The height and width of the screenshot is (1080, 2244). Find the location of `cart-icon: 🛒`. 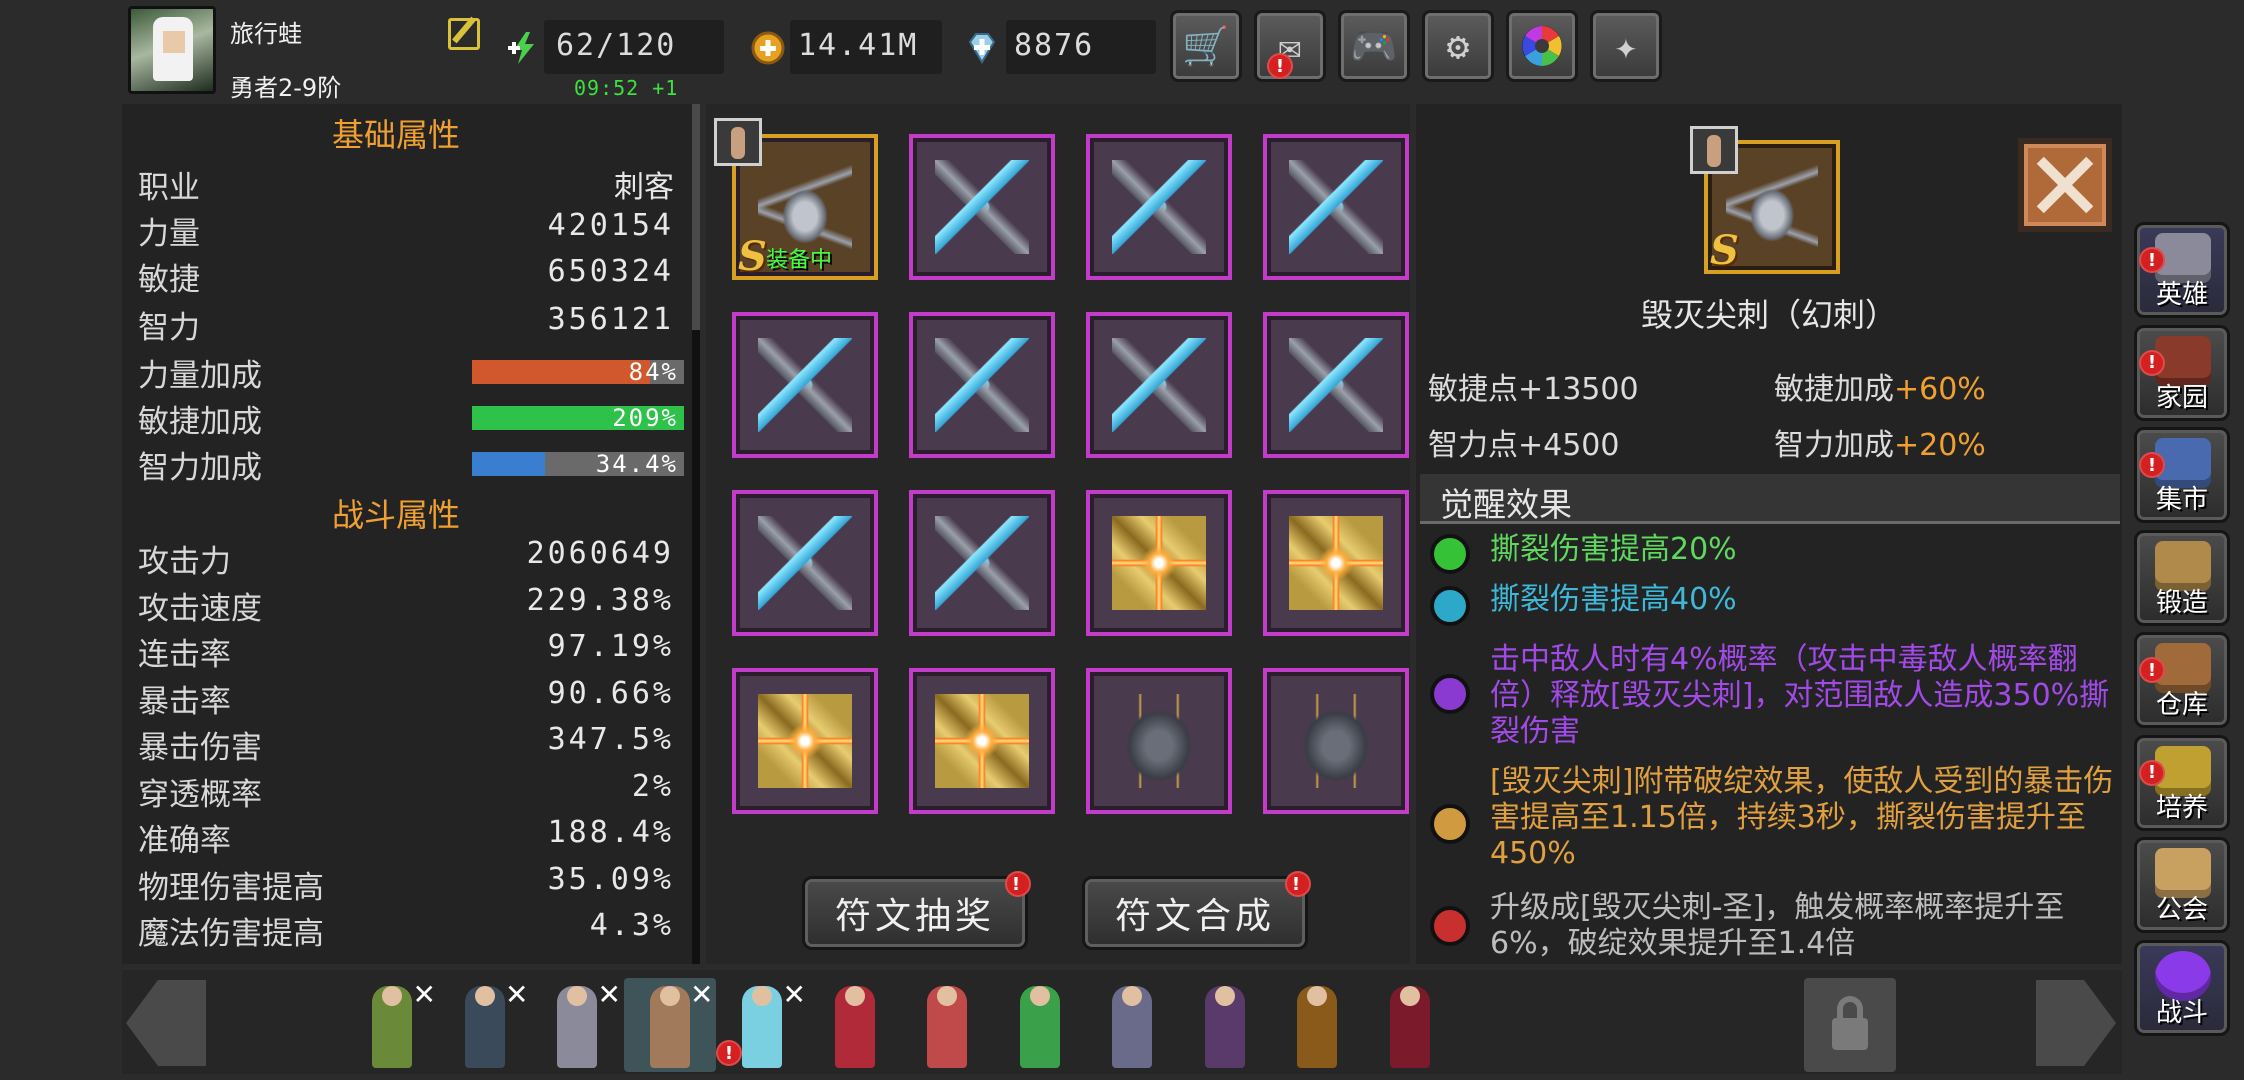

cart-icon: 🛒 is located at coordinates (1206, 45).